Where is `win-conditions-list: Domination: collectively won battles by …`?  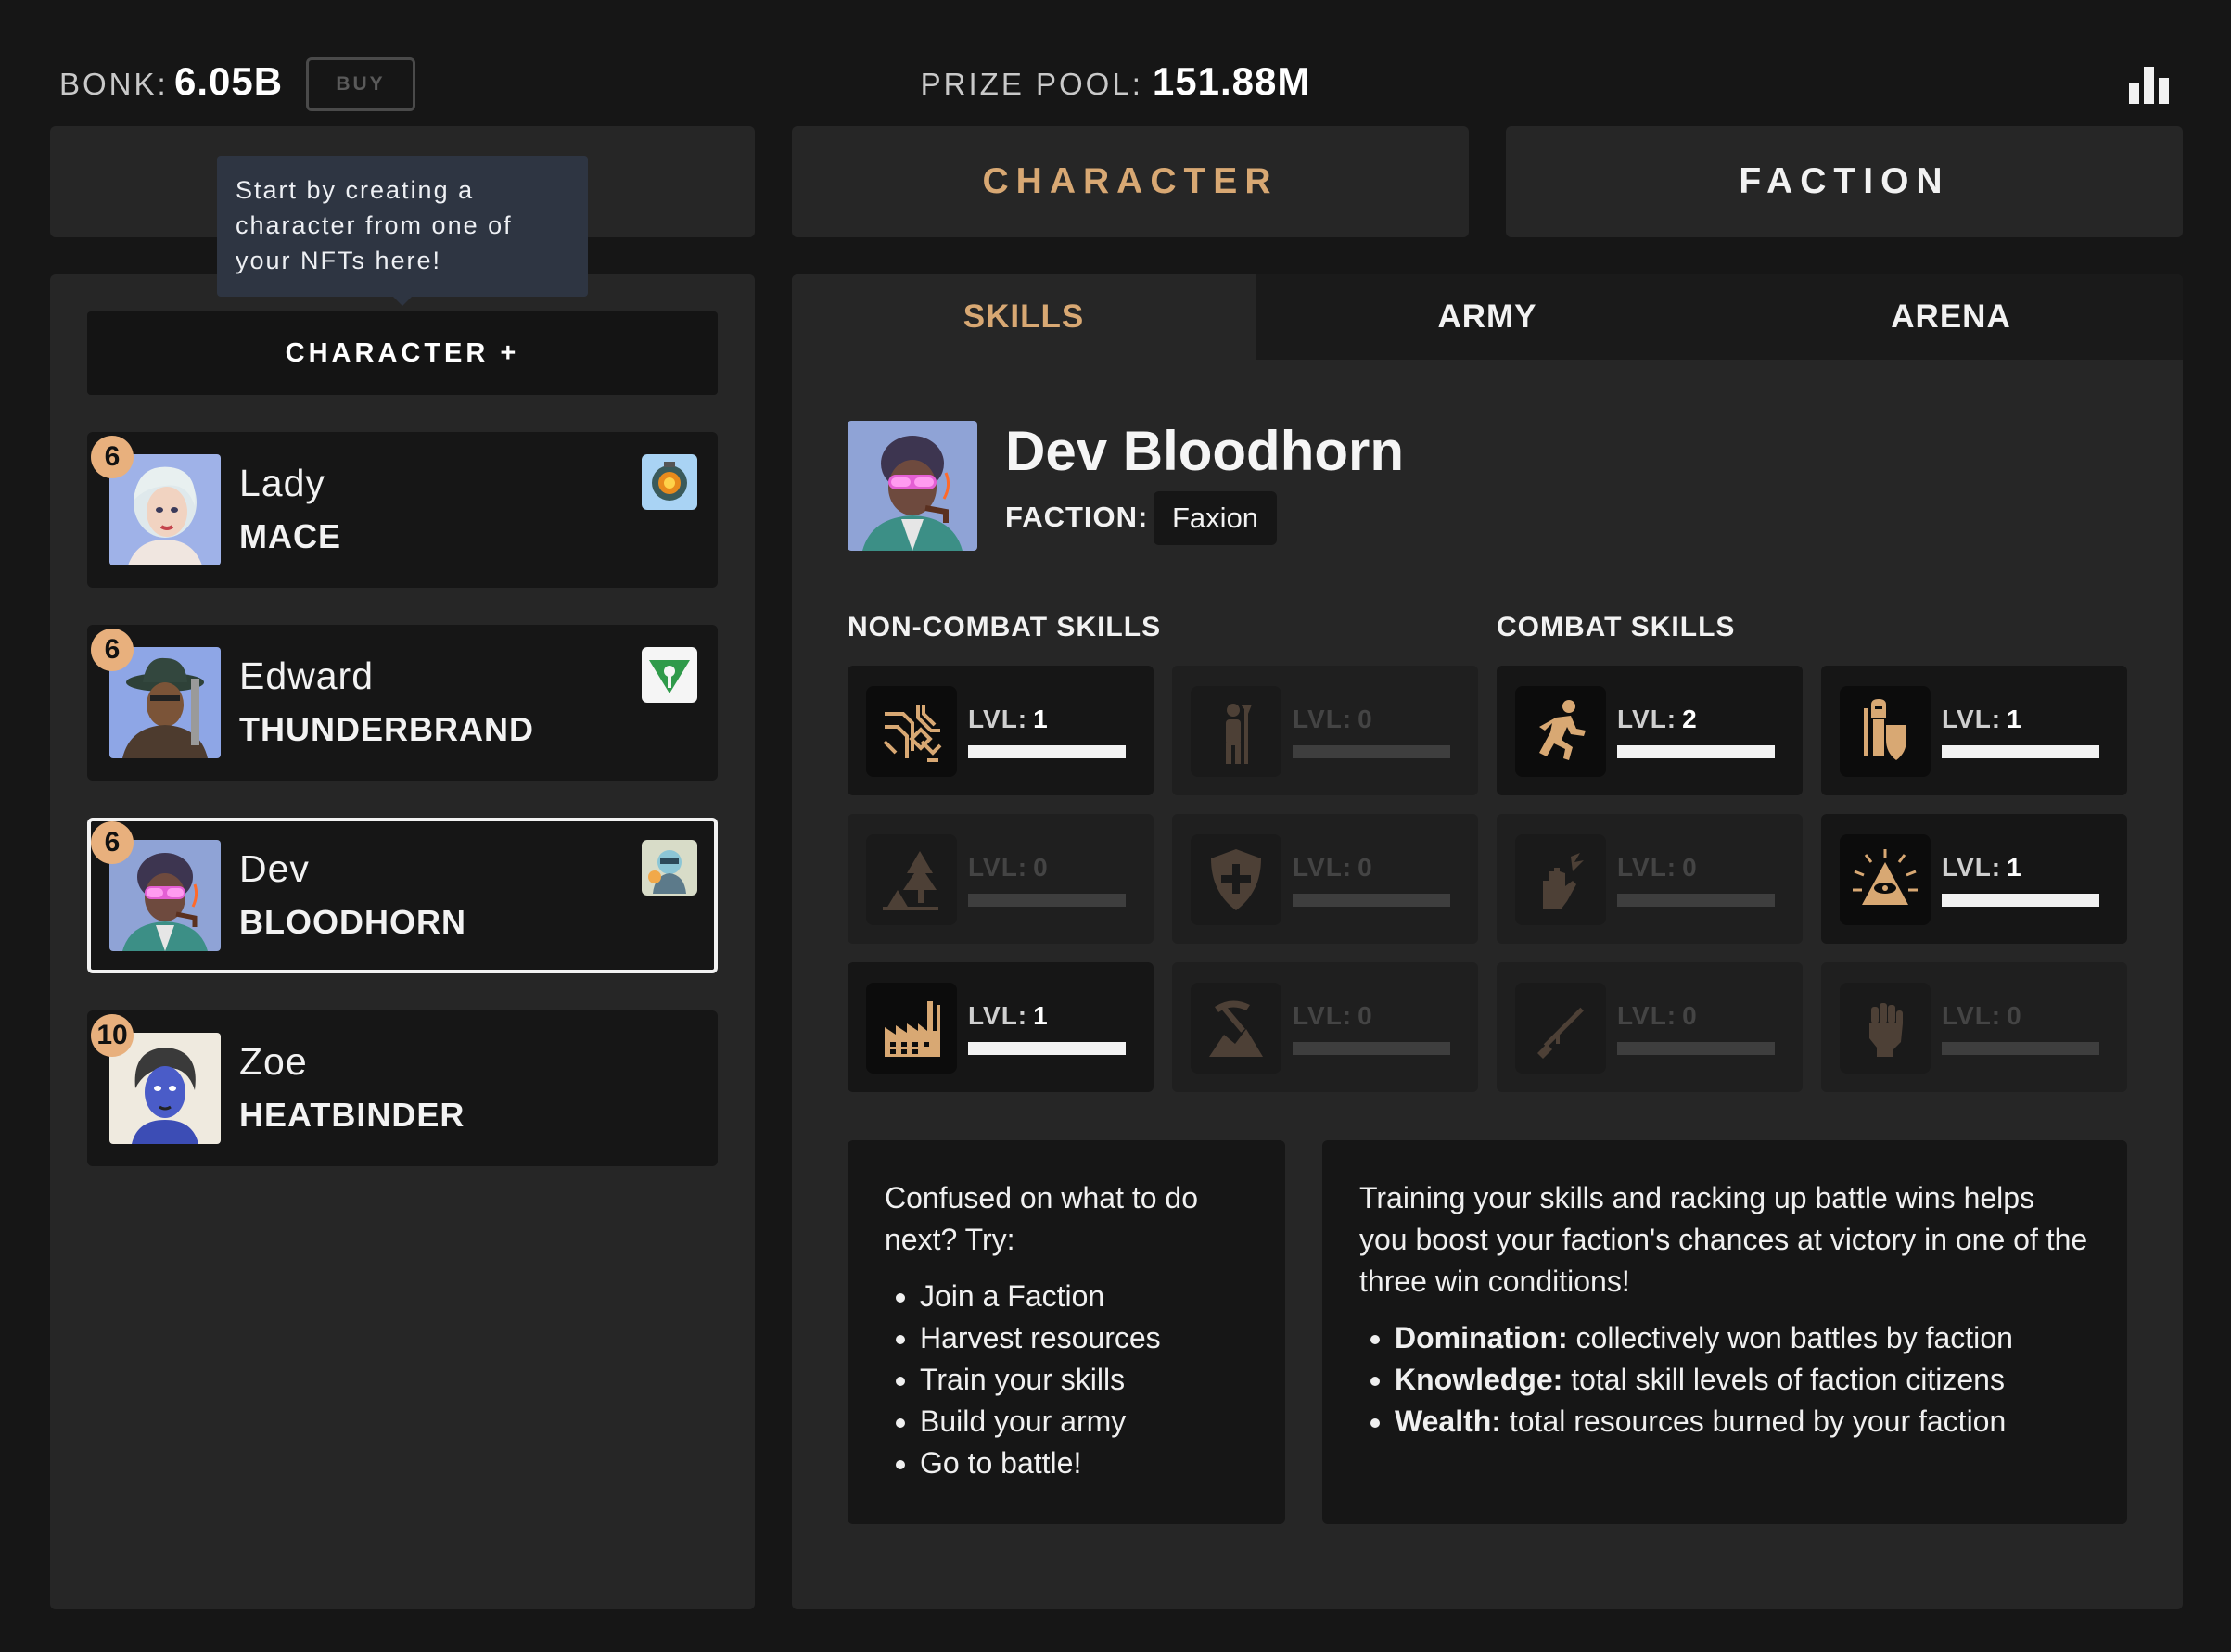 win-conditions-list: Domination: collectively won battles by … is located at coordinates (1724, 1380).